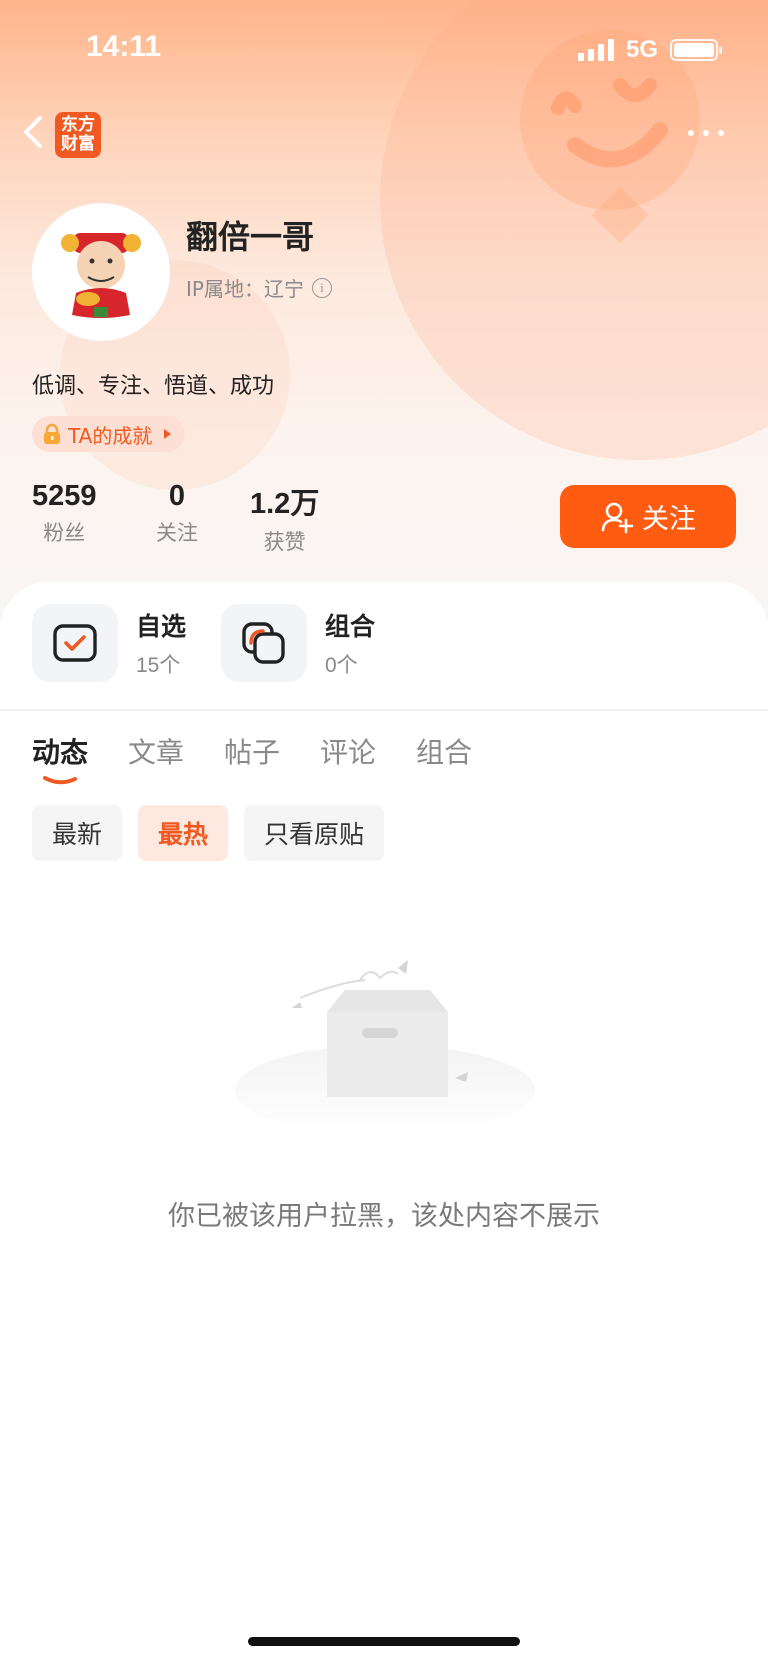 The height and width of the screenshot is (1663, 768). Describe the element at coordinates (341, 665) in the screenshot. I see `quick-entry-count: 0个` at that location.